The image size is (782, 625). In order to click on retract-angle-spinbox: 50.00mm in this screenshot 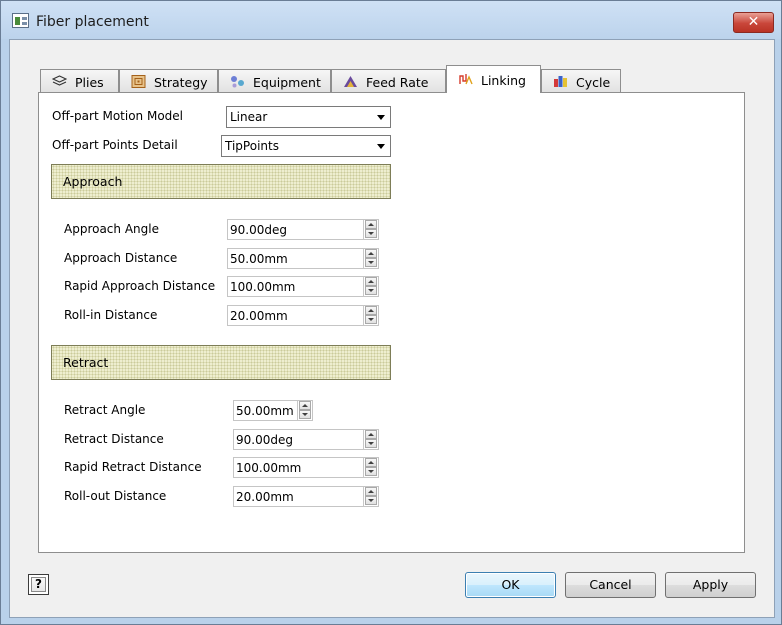, I will do `click(273, 410)`.